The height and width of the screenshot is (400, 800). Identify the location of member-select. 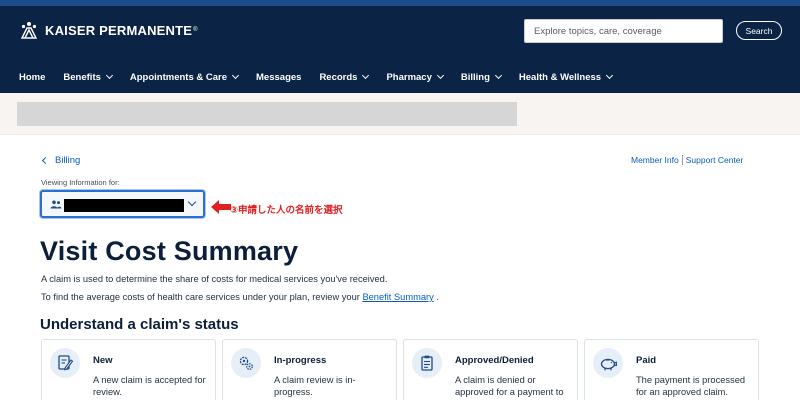
(122, 204).